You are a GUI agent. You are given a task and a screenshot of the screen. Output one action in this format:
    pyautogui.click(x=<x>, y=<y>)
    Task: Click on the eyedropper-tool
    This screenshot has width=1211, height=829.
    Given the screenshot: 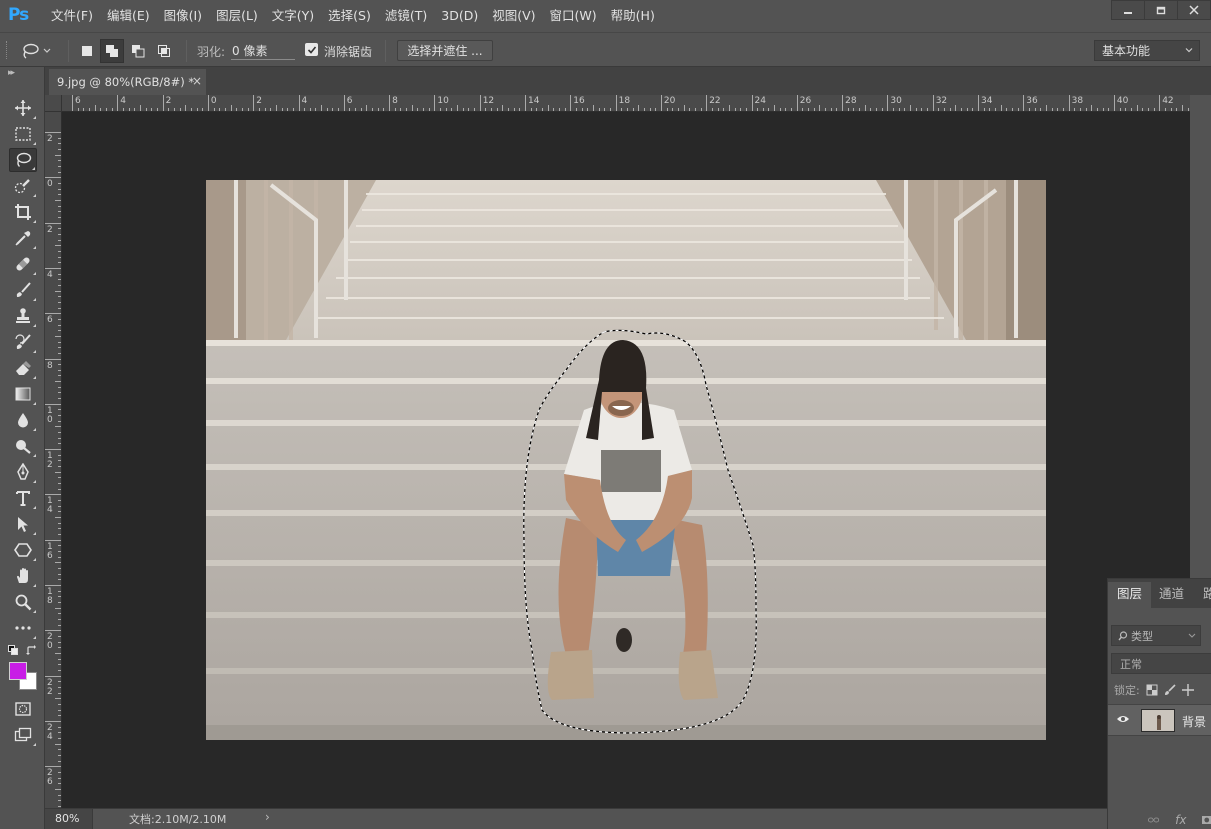 What is the action you would take?
    pyautogui.click(x=23, y=238)
    